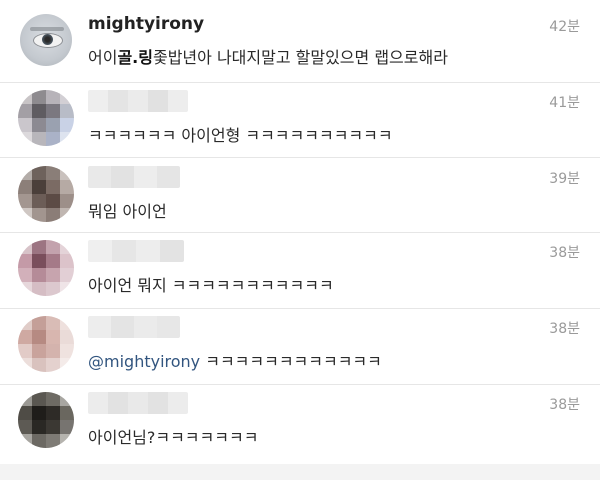 This screenshot has width=600, height=480. What do you see at coordinates (173, 437) in the screenshot?
I see `comment-text: 아이언님?ㅋㅋㅋㅋㅋㅋㅋ` at bounding box center [173, 437].